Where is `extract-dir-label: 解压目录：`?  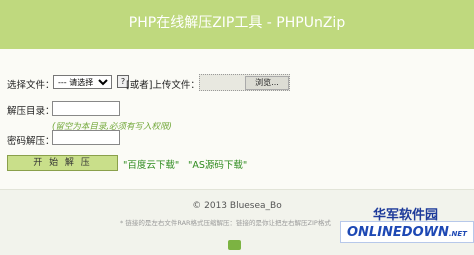 extract-dir-label: 解压目录： is located at coordinates (31, 111).